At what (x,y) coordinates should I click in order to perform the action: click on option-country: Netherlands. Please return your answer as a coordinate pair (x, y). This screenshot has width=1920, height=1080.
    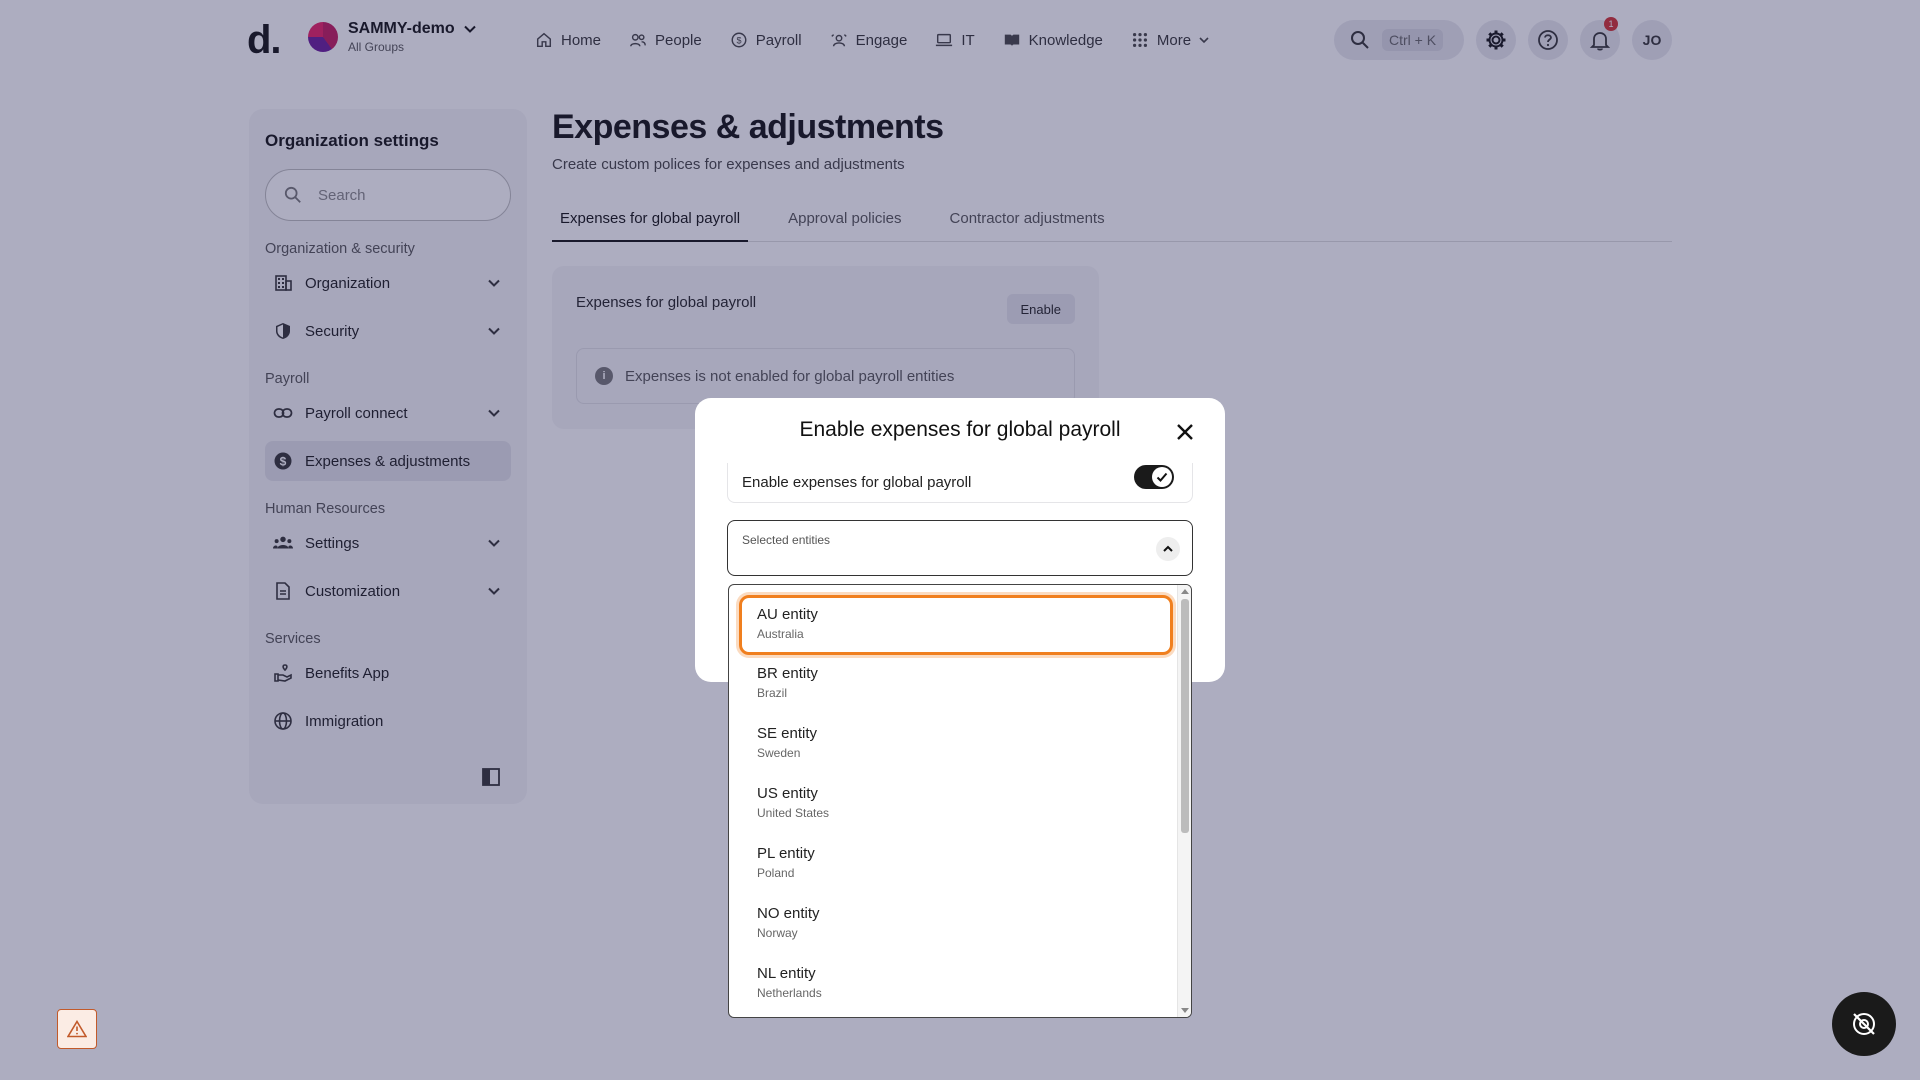
    Looking at the image, I should click on (789, 993).